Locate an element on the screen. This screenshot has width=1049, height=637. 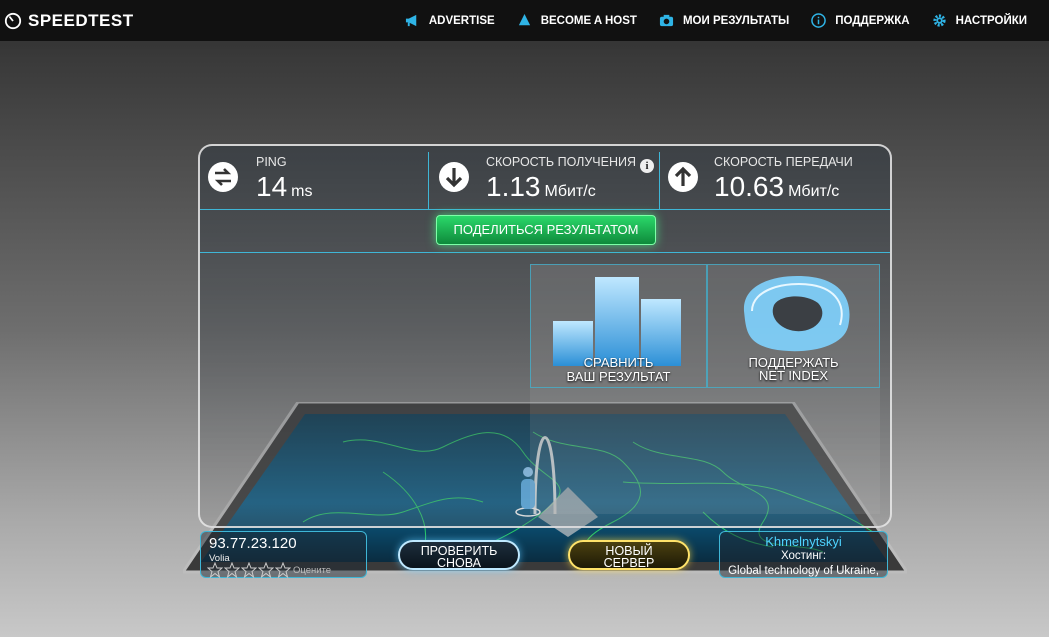
compare-result-tile: СРАВНИТЬ ВАШ РЕЗУЛЬТАТ is located at coordinates (618, 326).